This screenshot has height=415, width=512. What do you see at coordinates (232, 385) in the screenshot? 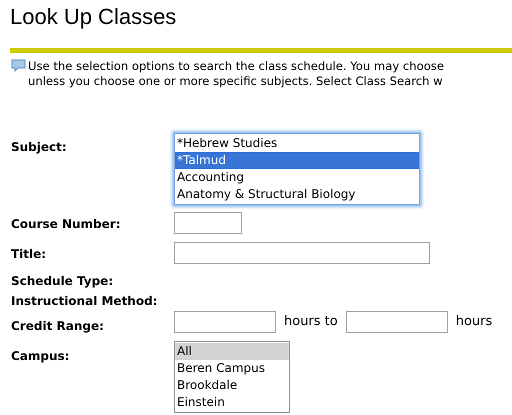
I see `list-option: Brookdale` at bounding box center [232, 385].